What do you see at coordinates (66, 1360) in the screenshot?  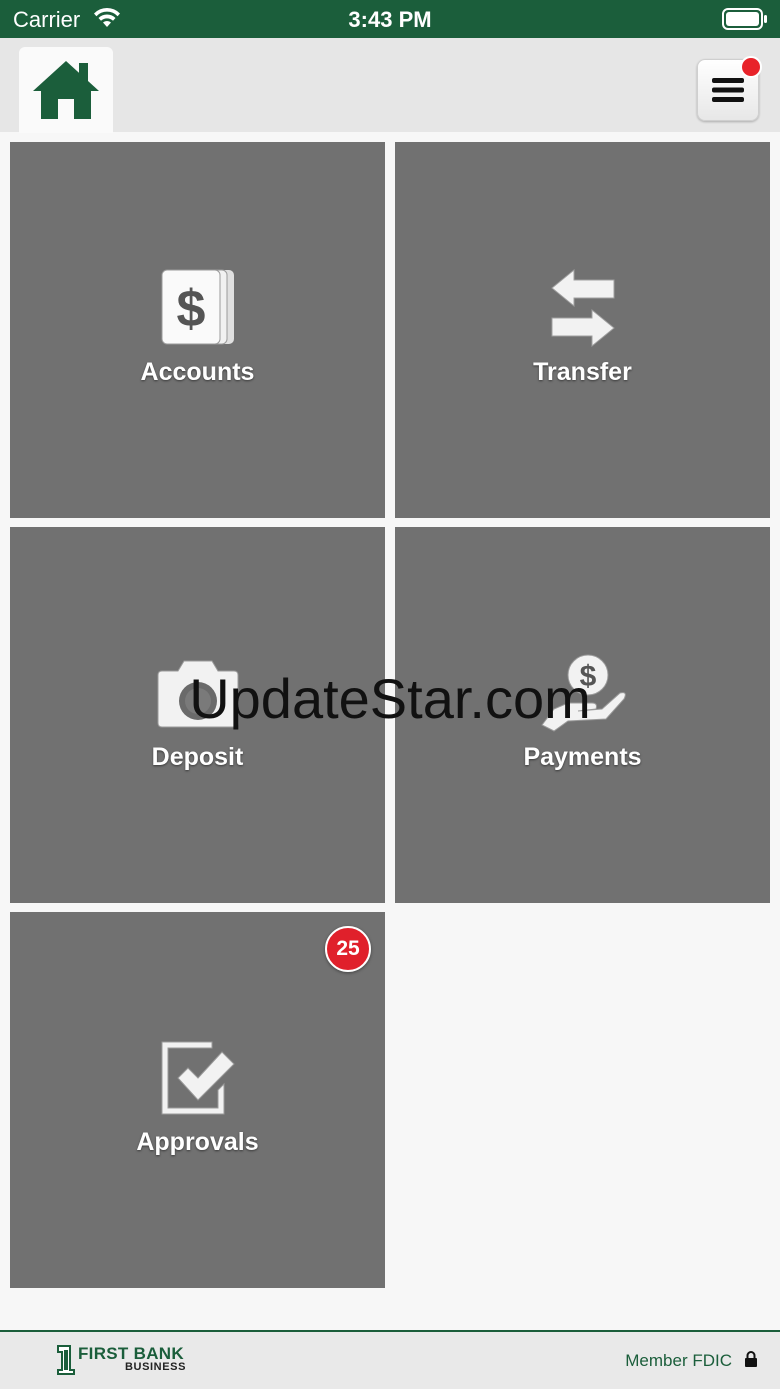 I see `bank-logo-mark-icon` at bounding box center [66, 1360].